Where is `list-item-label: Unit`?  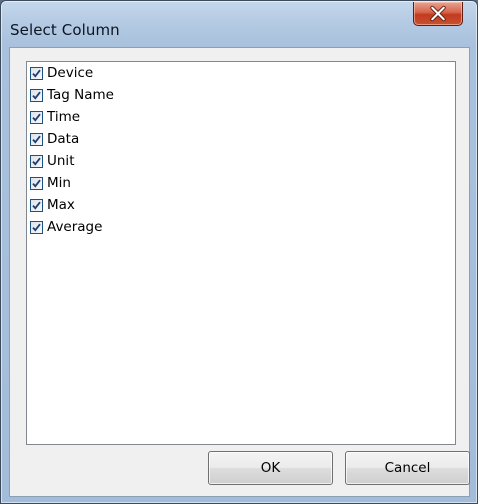
list-item-label: Unit is located at coordinates (61, 161).